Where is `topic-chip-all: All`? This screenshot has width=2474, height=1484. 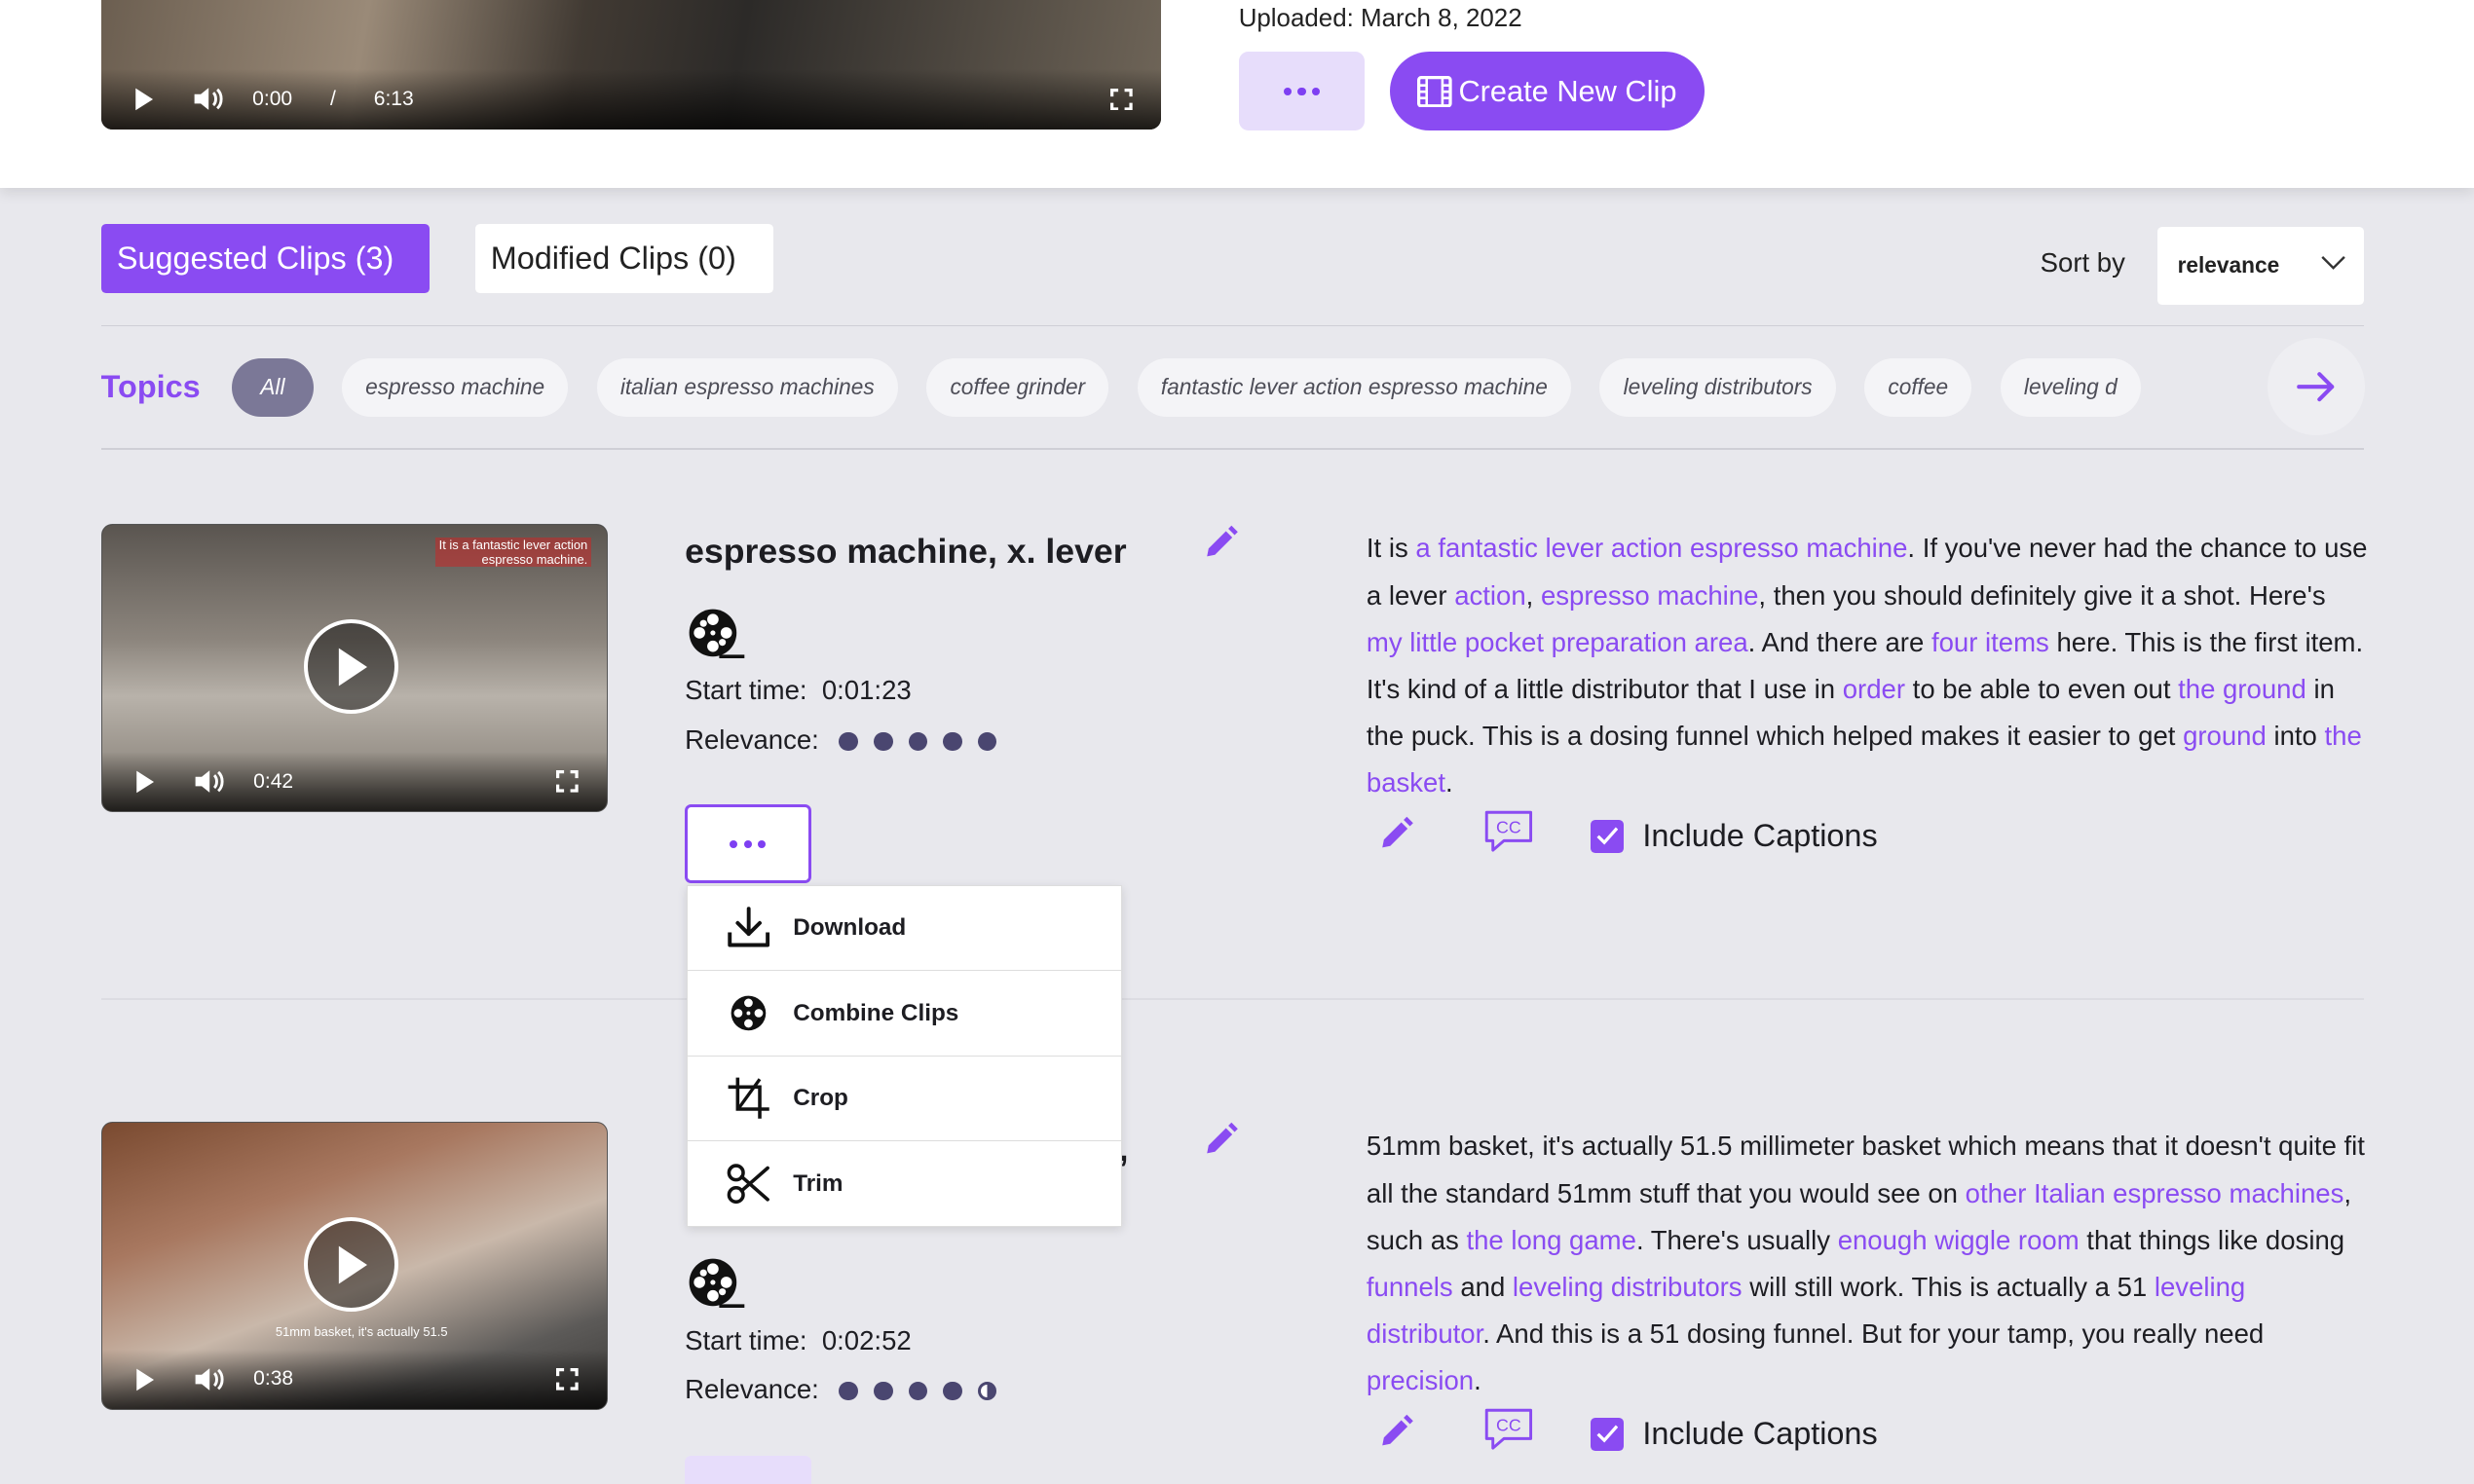
topic-chip-all: All is located at coordinates (273, 387).